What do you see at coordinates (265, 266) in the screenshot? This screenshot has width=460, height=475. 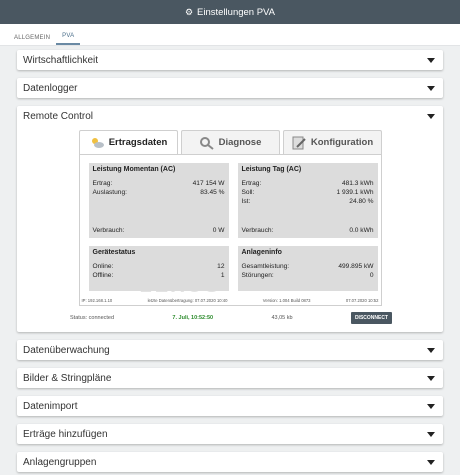 I see `stat-label: Gesamtleistung:` at bounding box center [265, 266].